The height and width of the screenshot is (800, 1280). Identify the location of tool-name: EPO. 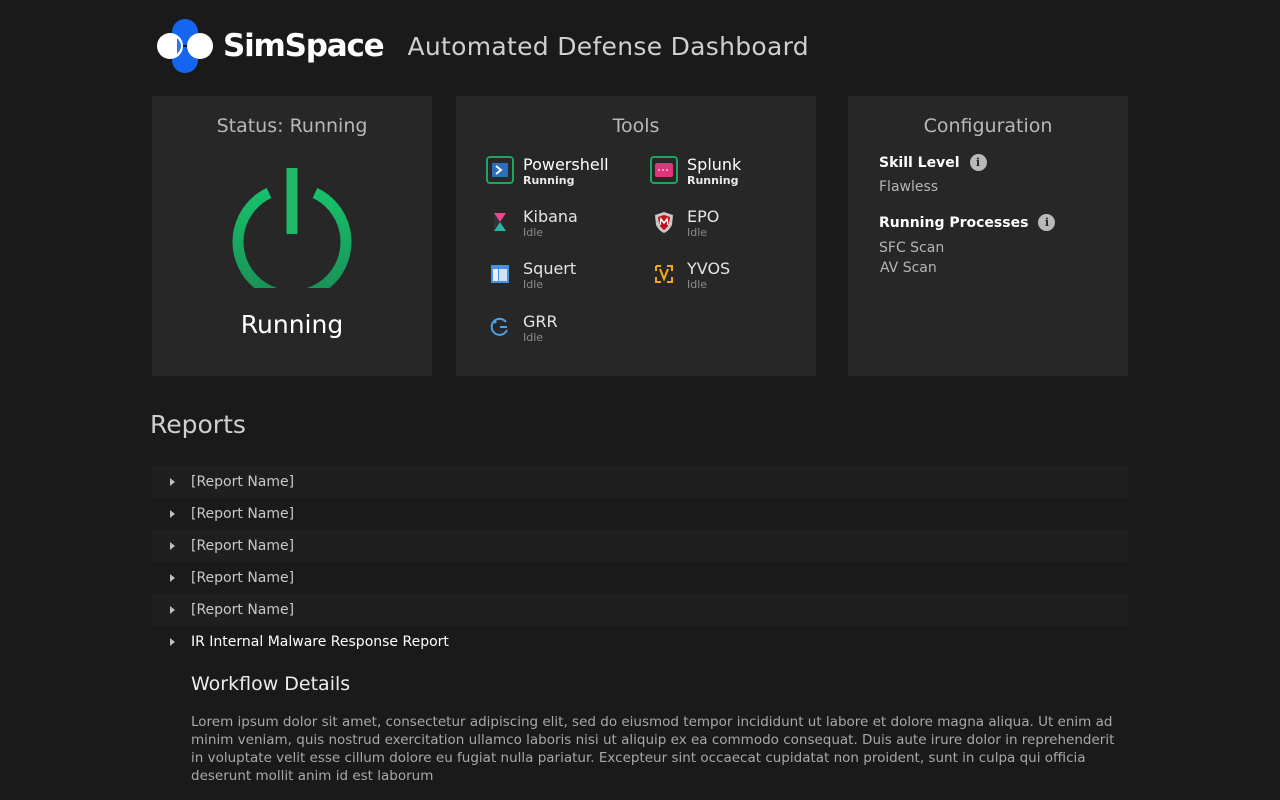
(703, 216).